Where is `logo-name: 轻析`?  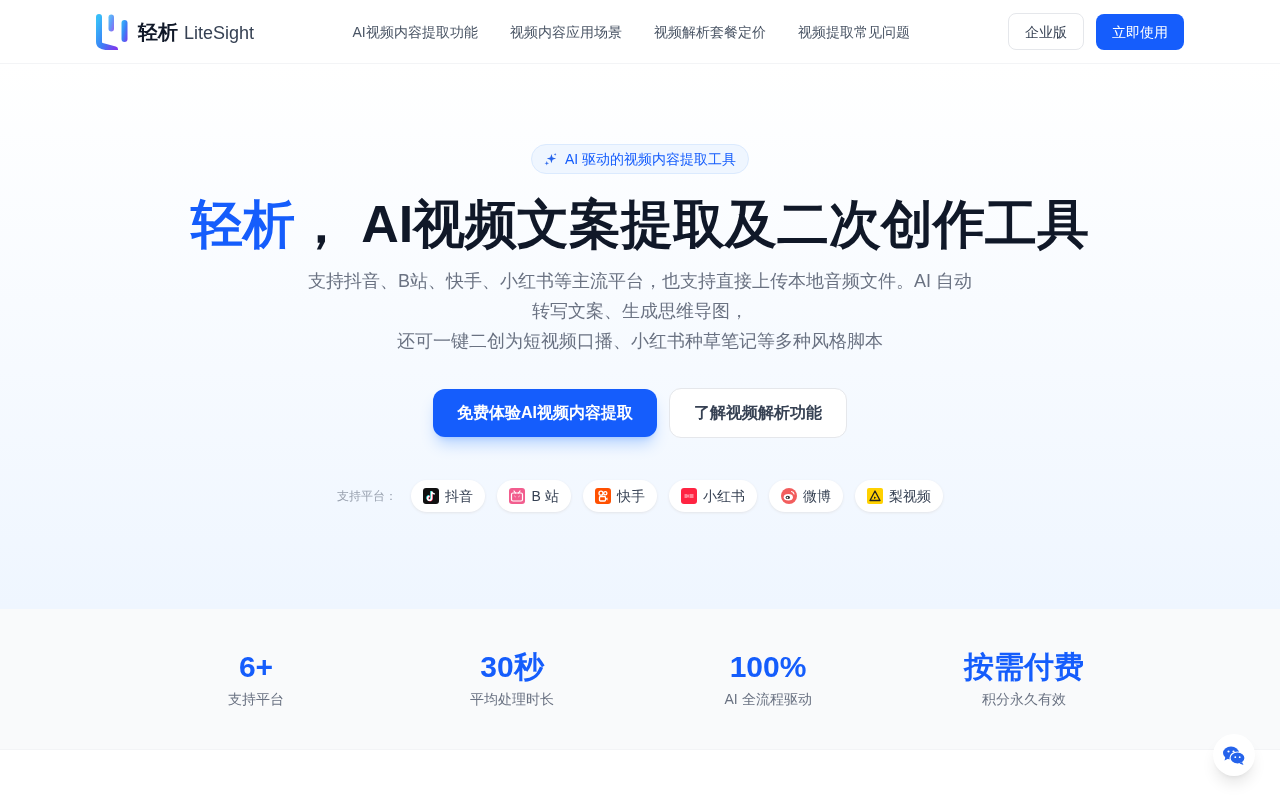 logo-name: 轻析 is located at coordinates (158, 32).